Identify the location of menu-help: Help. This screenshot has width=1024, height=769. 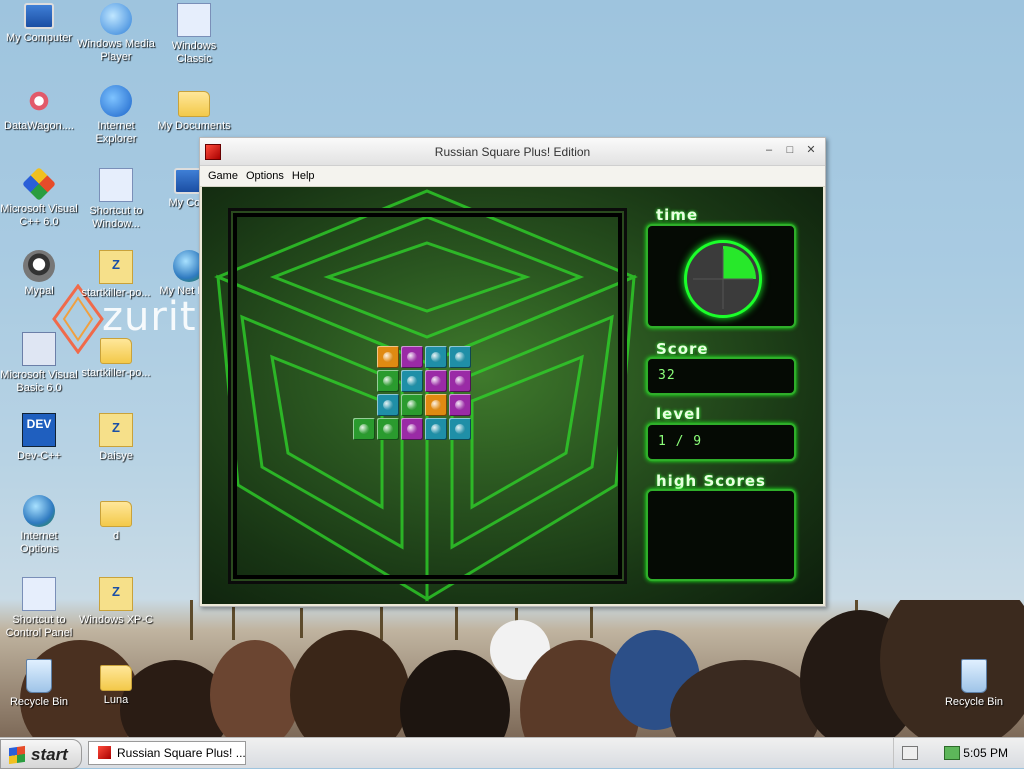
(303, 176).